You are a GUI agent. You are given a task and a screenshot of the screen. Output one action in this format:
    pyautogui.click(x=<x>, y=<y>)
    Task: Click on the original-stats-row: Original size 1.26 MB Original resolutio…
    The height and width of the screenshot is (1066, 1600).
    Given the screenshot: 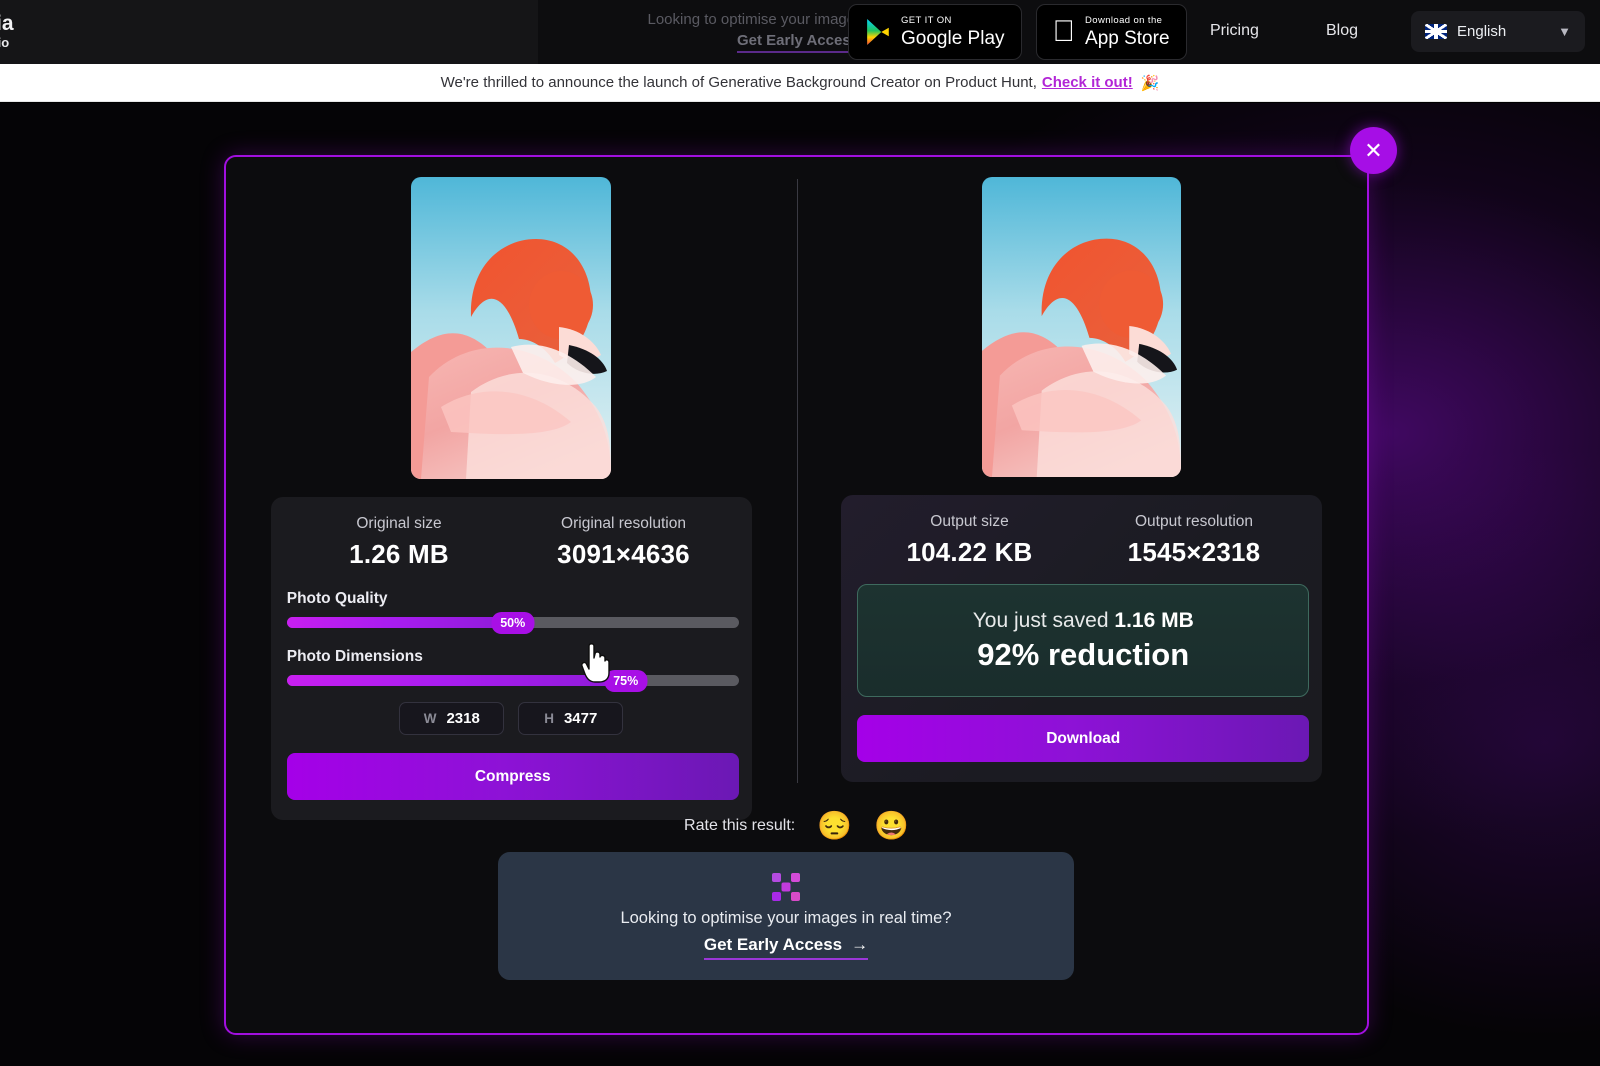 What is the action you would take?
    pyautogui.click(x=511, y=542)
    